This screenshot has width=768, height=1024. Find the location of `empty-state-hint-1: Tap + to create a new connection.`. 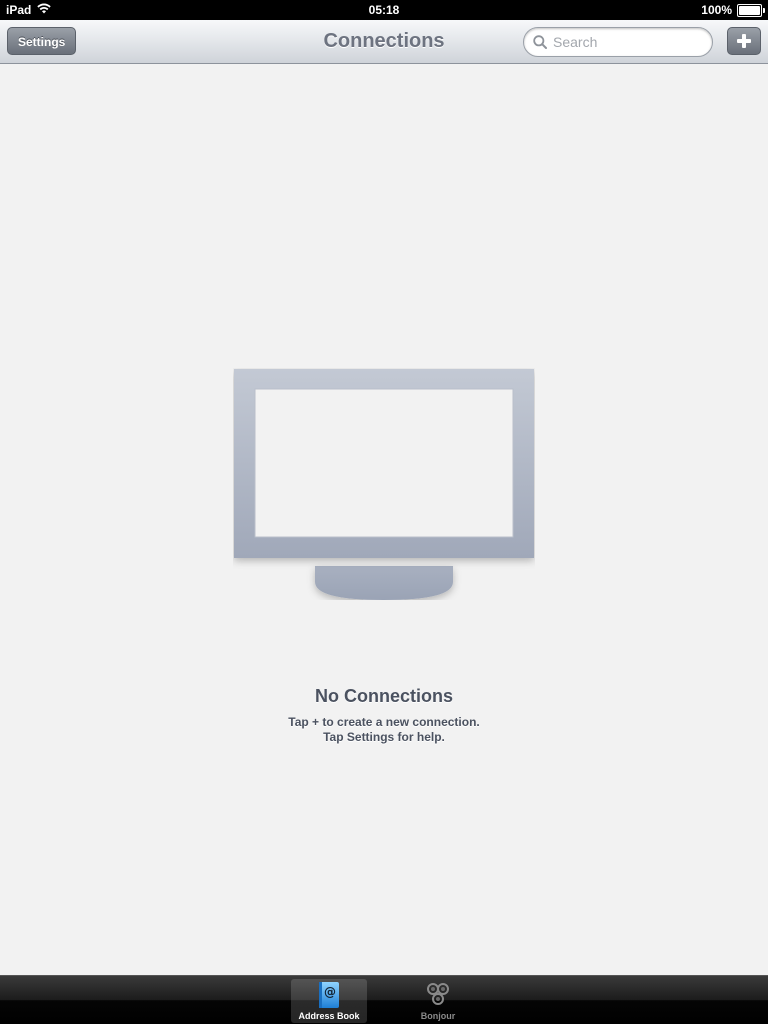

empty-state-hint-1: Tap + to create a new connection. is located at coordinates (384, 722).